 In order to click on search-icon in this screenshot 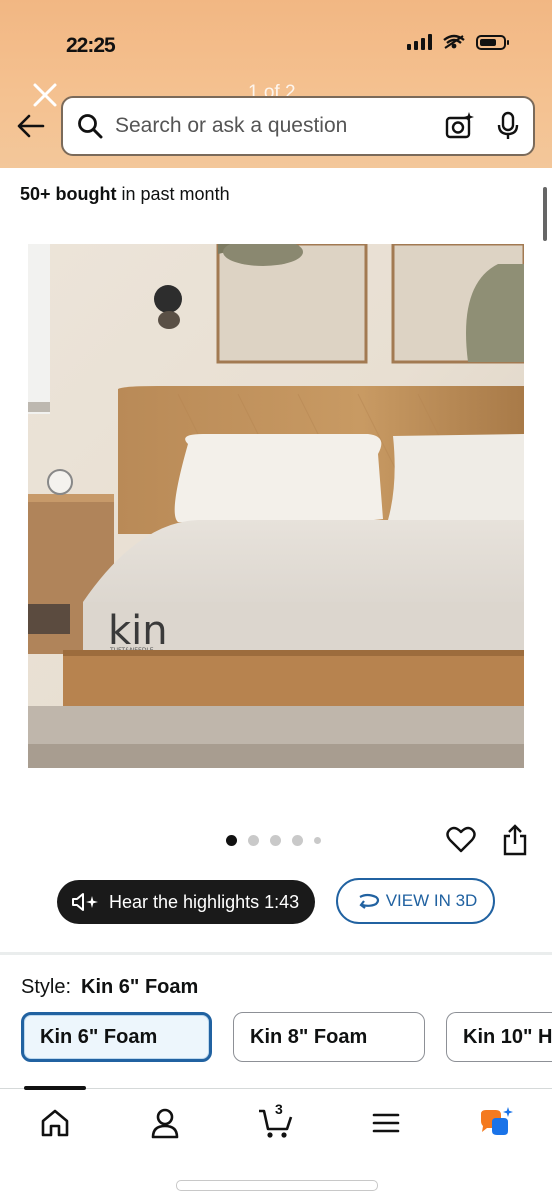, I will do `click(90, 126)`.